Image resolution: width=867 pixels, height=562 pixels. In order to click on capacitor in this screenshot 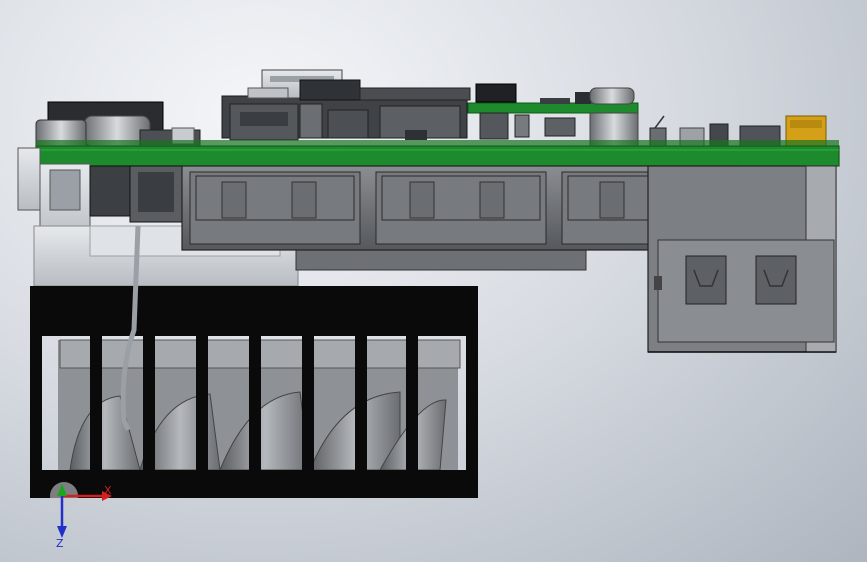, I will do `click(612, 96)`.